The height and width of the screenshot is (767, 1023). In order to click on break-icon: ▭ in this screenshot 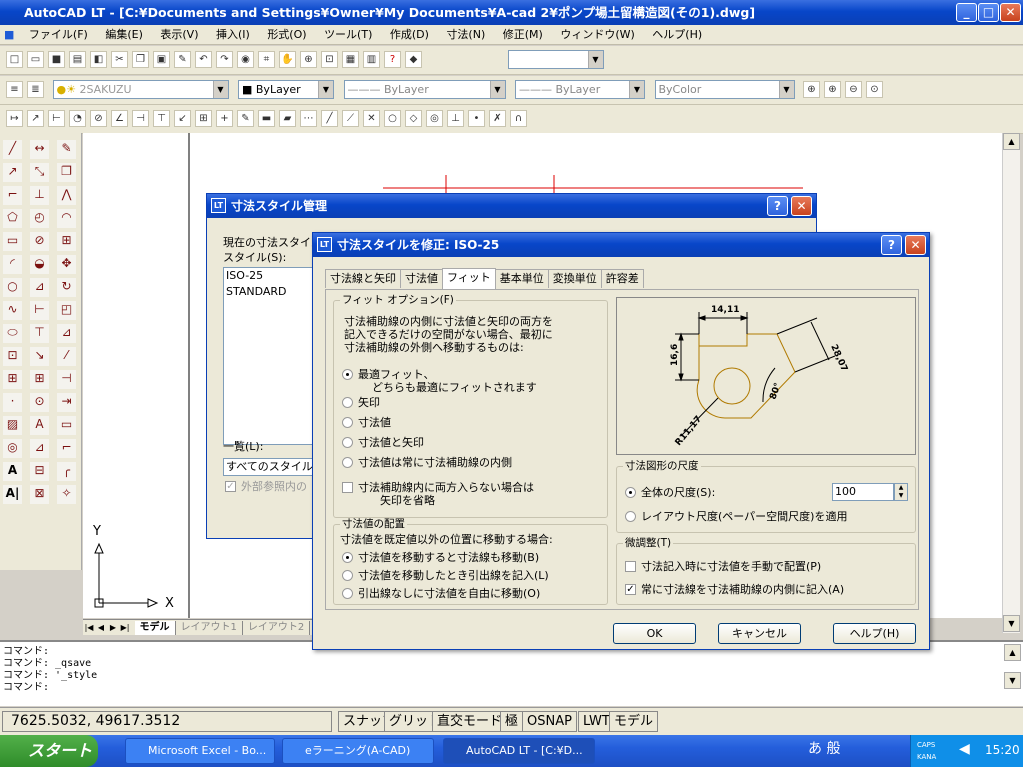, I will do `click(66, 425)`.